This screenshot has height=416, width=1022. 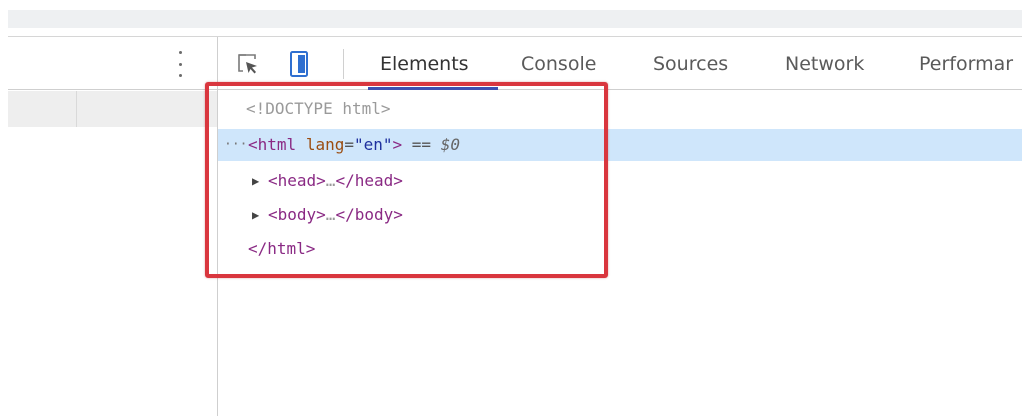 I want to click on left-toolbar, so click(x=112, y=63).